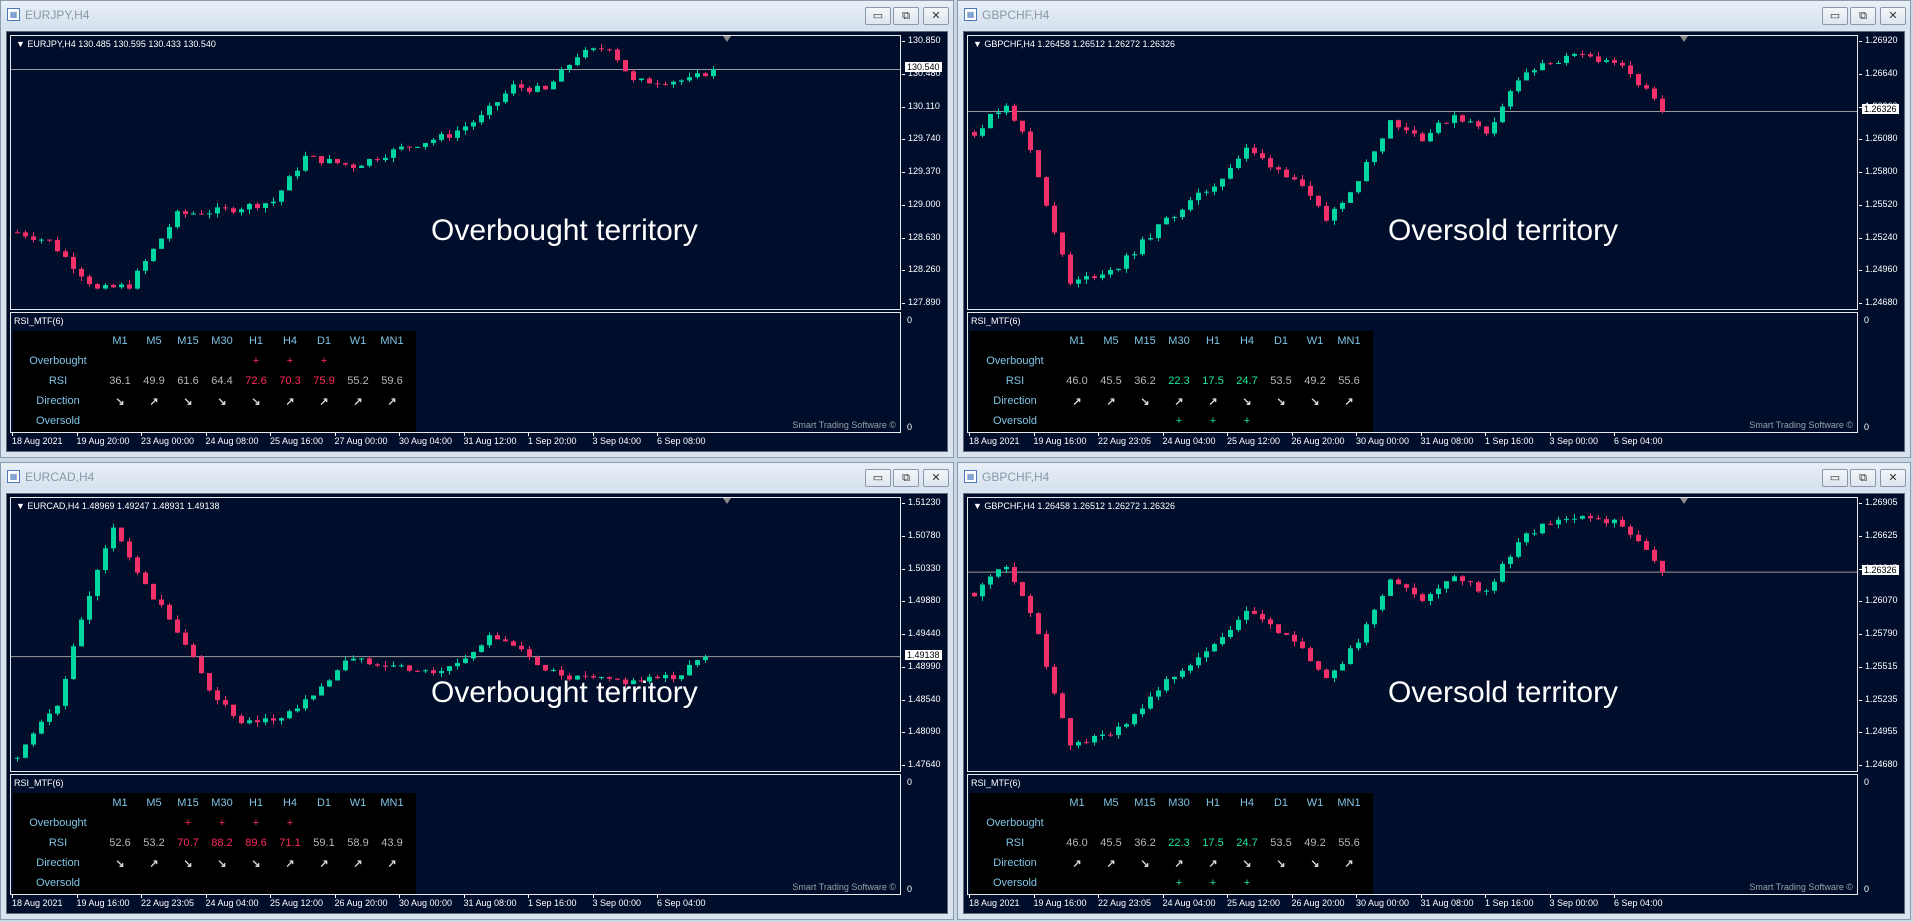 The width and height of the screenshot is (1913, 922). I want to click on indicator-axis-max: 0, so click(1867, 782).